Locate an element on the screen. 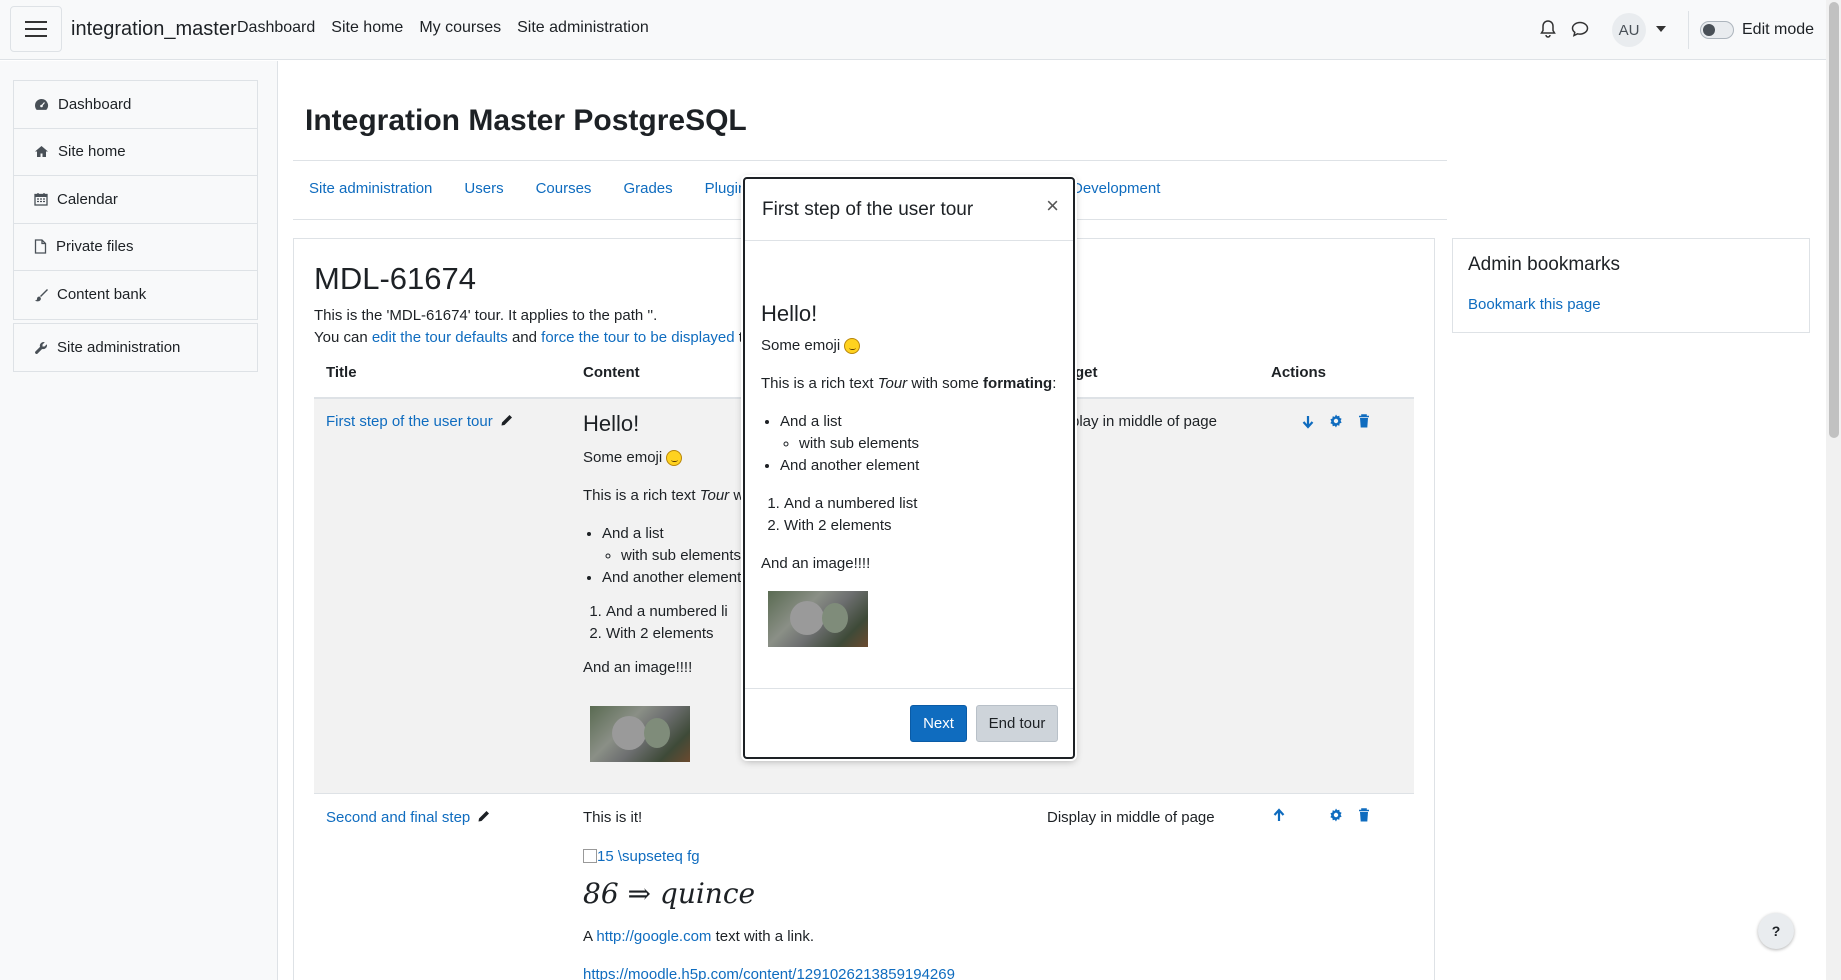 Image resolution: width=1841 pixels, height=980 pixels. dashboard-icon is located at coordinates (42, 104).